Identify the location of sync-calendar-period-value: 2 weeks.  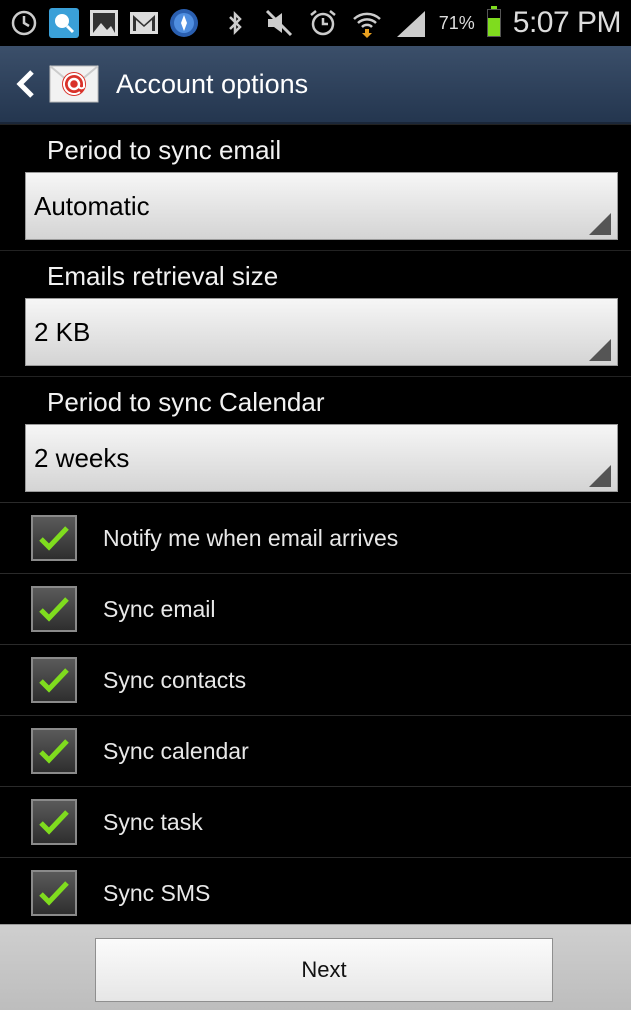
(82, 457).